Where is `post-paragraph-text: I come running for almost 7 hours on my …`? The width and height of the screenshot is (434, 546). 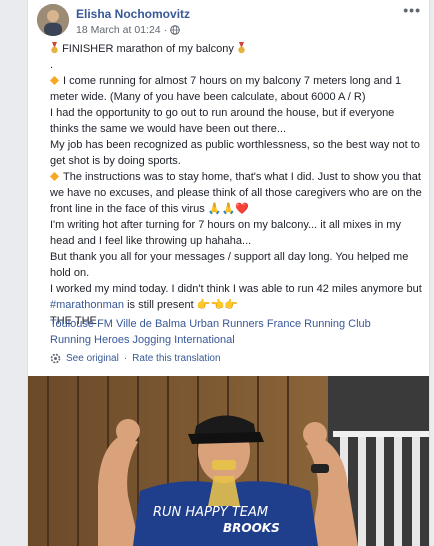 post-paragraph-text: I come running for almost 7 hours on my … is located at coordinates (226, 89).